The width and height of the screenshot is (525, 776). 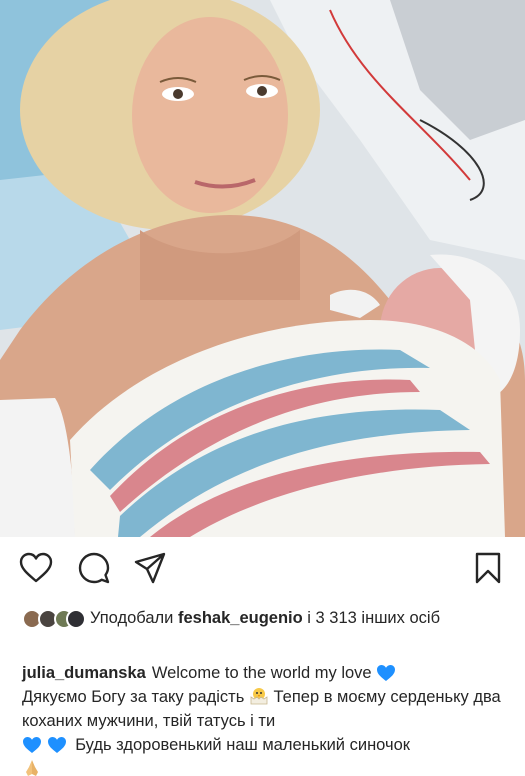 I want to click on caption-line-4: Будь здоровенький наш маленький синочок, so click(x=242, y=745).